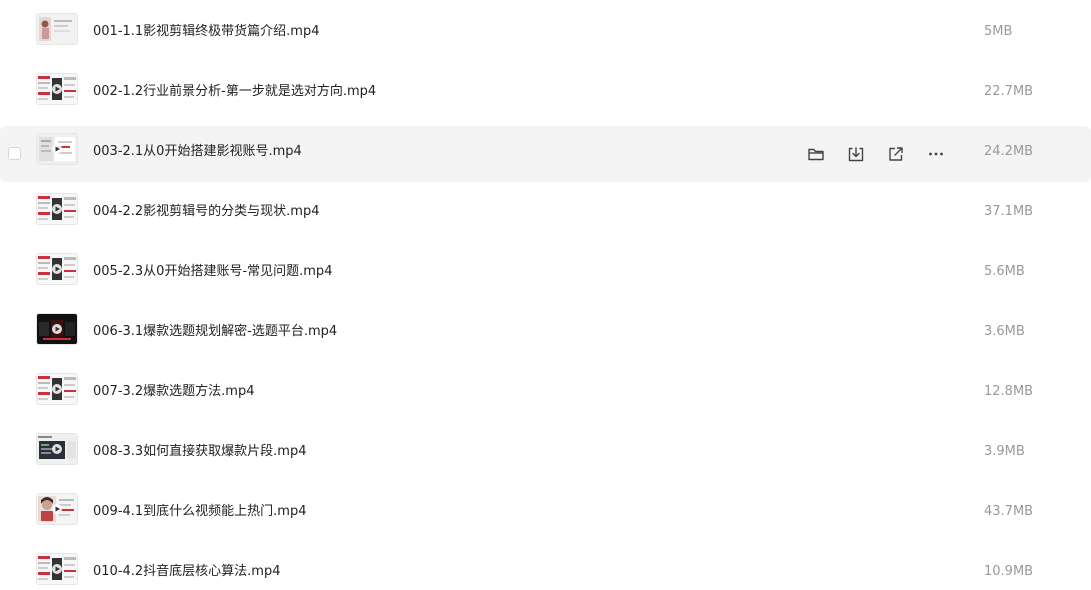 This screenshot has height=590, width=1091. Describe the element at coordinates (545, 274) in the screenshot. I see `file-row: 005-2.3从0开始搭建账号-常见问题.mp4 5.6MB` at that location.